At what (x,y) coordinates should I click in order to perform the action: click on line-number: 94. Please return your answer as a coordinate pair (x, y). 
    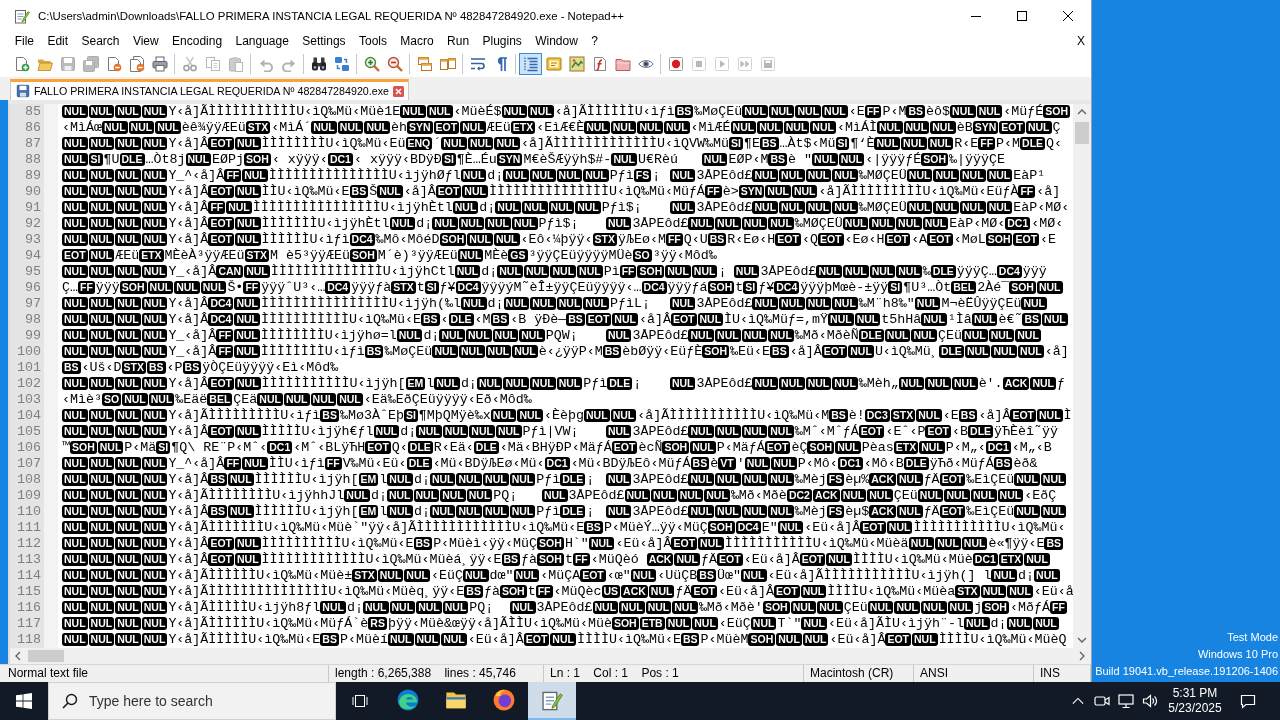
    Looking at the image, I should click on (33, 256).